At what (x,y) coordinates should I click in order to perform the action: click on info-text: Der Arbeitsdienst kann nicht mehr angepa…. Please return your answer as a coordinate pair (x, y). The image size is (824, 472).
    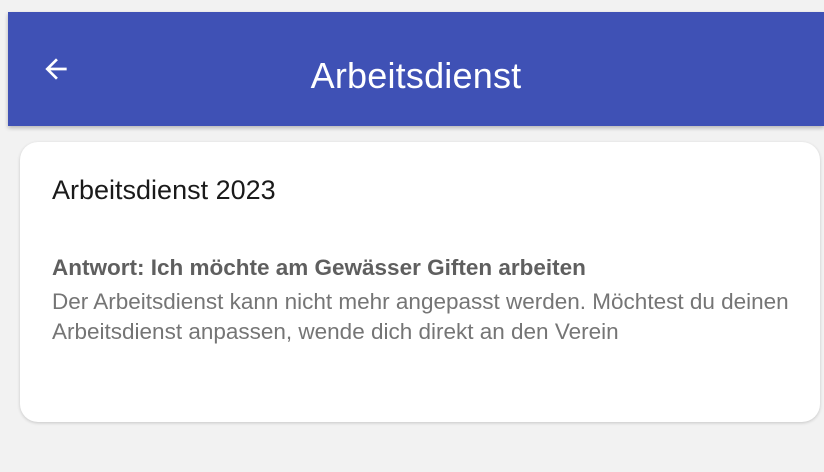
    Looking at the image, I should click on (420, 316).